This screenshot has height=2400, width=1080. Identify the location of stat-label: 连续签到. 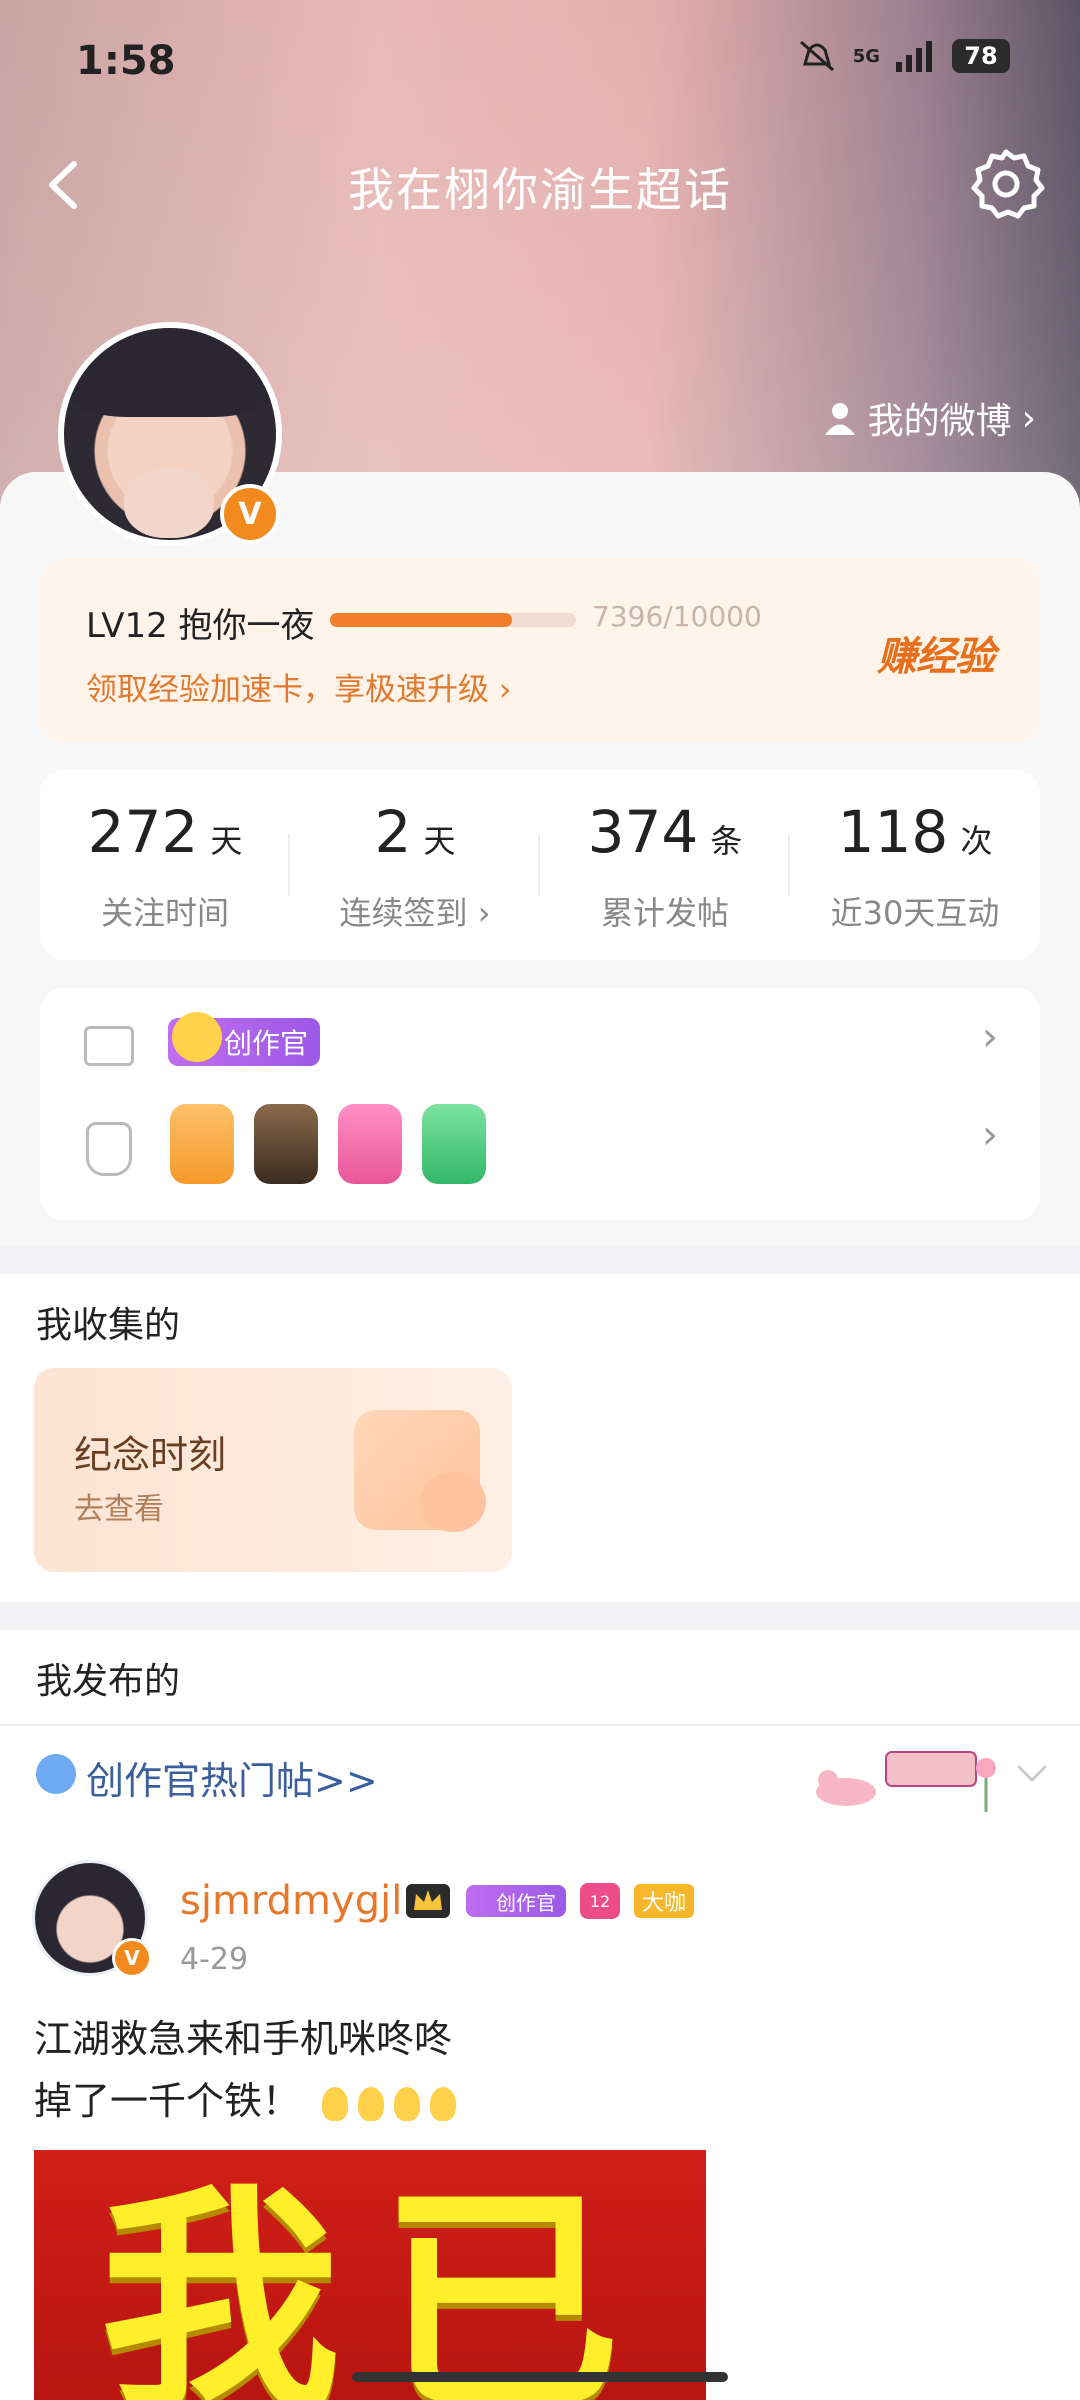
(403, 913).